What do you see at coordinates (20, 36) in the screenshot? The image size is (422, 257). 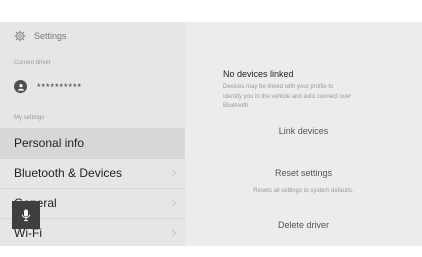 I see `gear-icon` at bounding box center [20, 36].